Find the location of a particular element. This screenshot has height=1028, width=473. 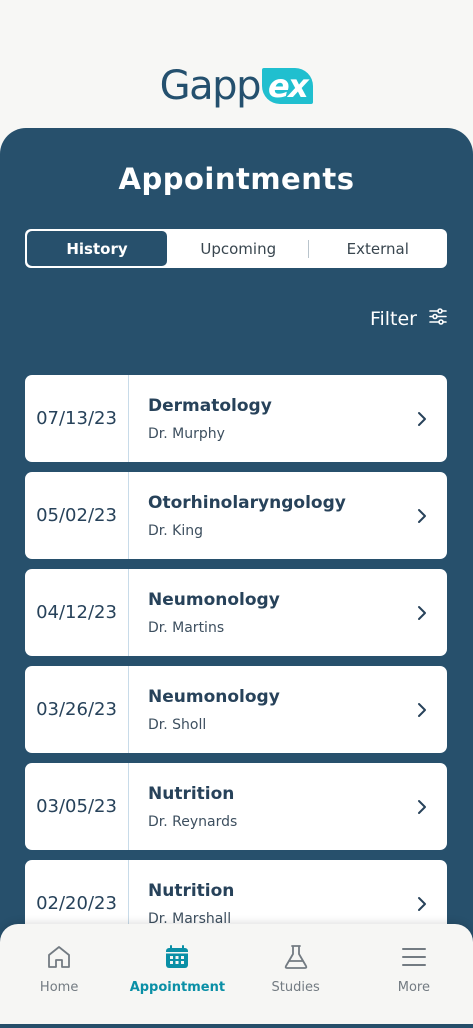

appointment-date: 03/26/23 is located at coordinates (77, 709).